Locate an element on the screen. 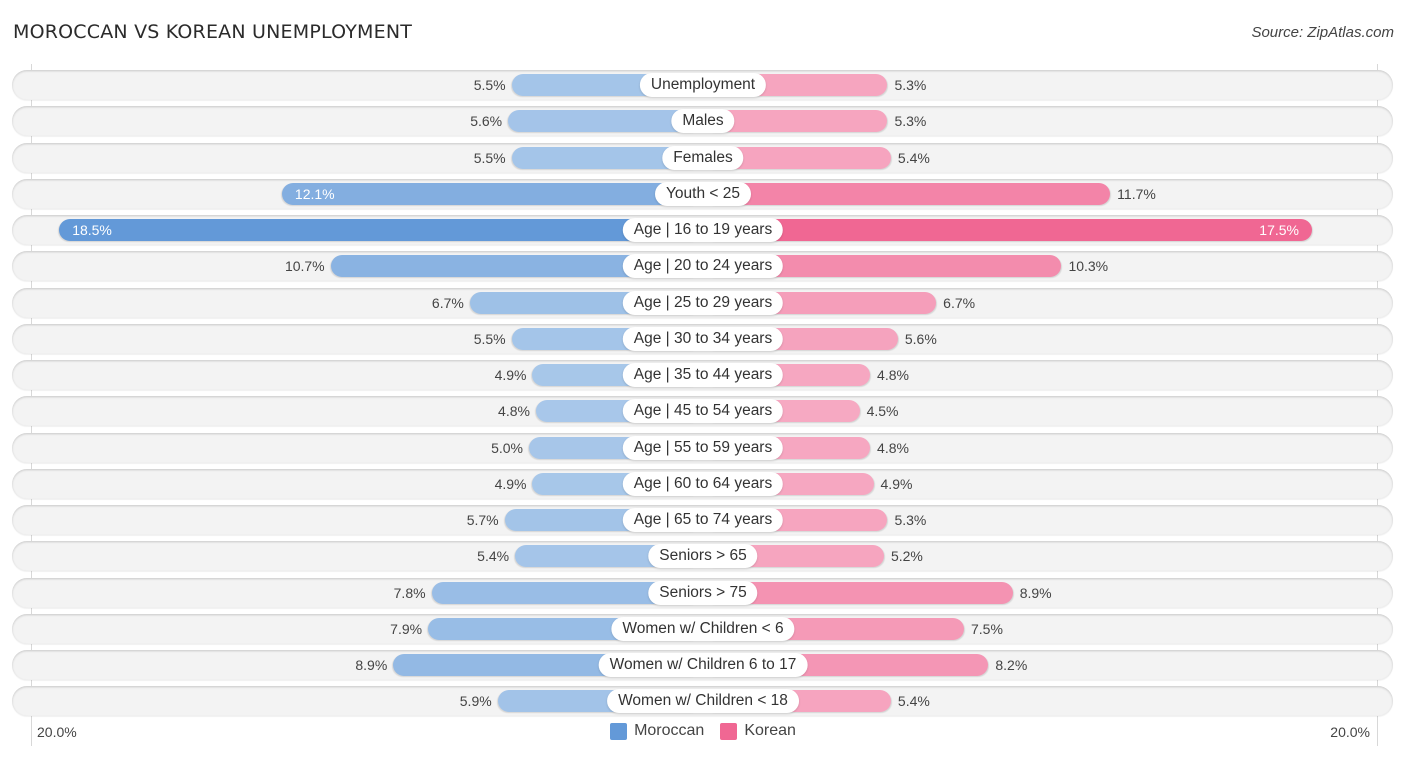 This screenshot has height=757, width=1406. legend-label-korean: Korean is located at coordinates (770, 730).